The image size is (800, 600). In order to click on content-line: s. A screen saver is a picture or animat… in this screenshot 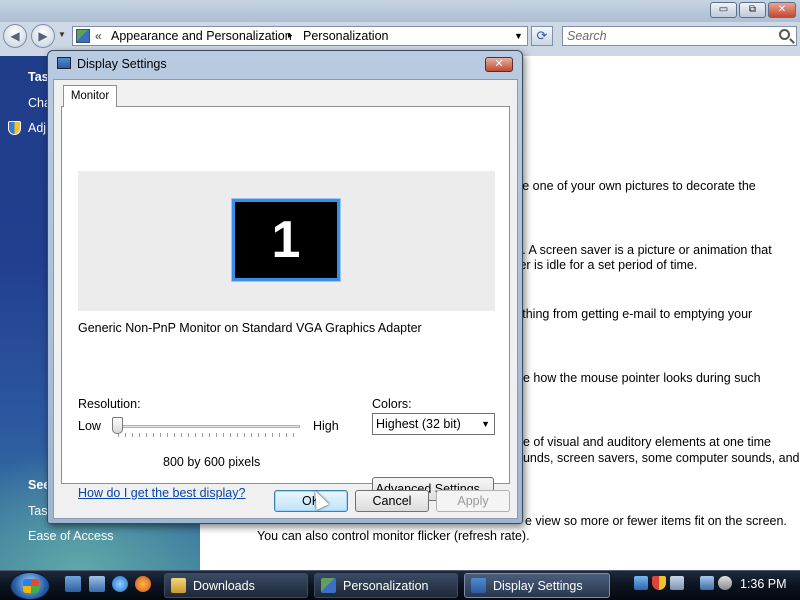, I will do `click(644, 250)`.